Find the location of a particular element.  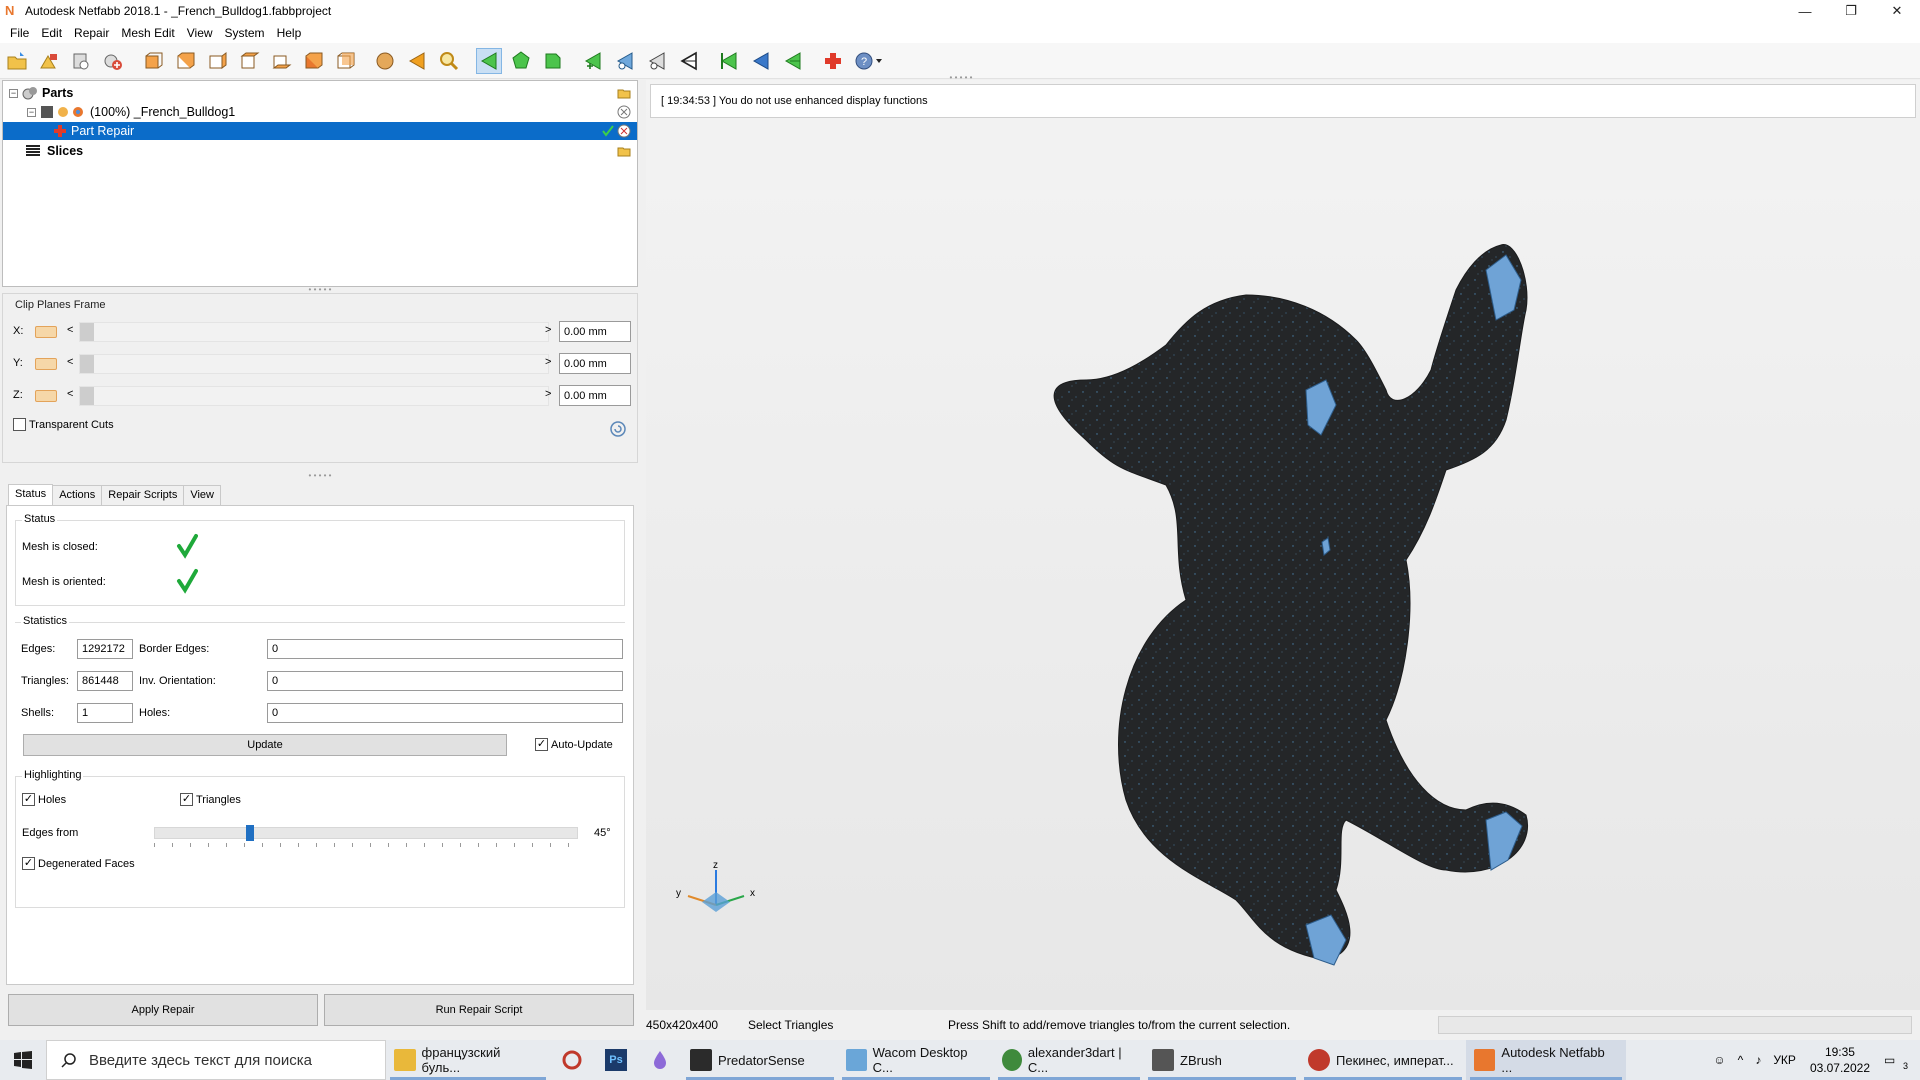

select-edge-icon is located at coordinates (657, 61).